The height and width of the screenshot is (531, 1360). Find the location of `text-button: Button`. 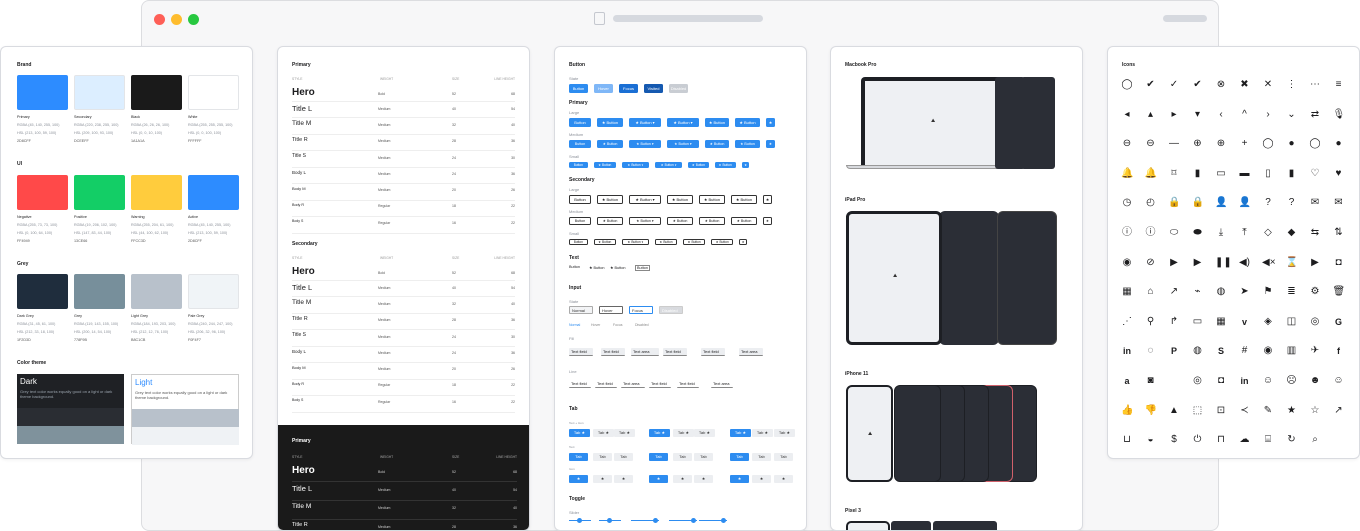

text-button: Button is located at coordinates (642, 268).